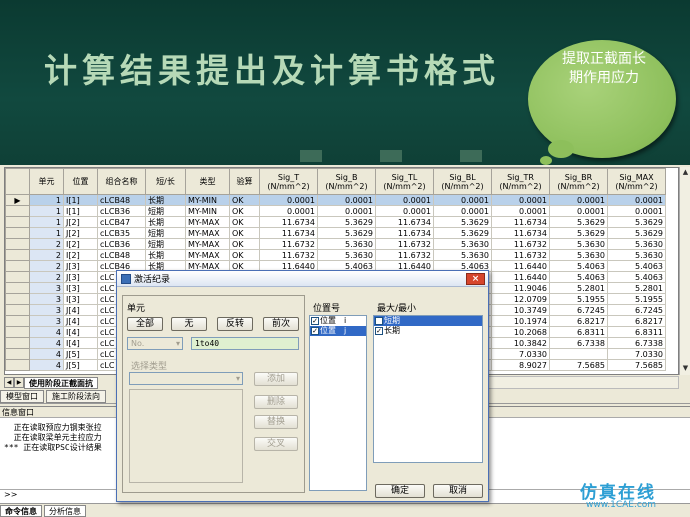  I want to click on previous-selection-button: 前次, so click(281, 324).